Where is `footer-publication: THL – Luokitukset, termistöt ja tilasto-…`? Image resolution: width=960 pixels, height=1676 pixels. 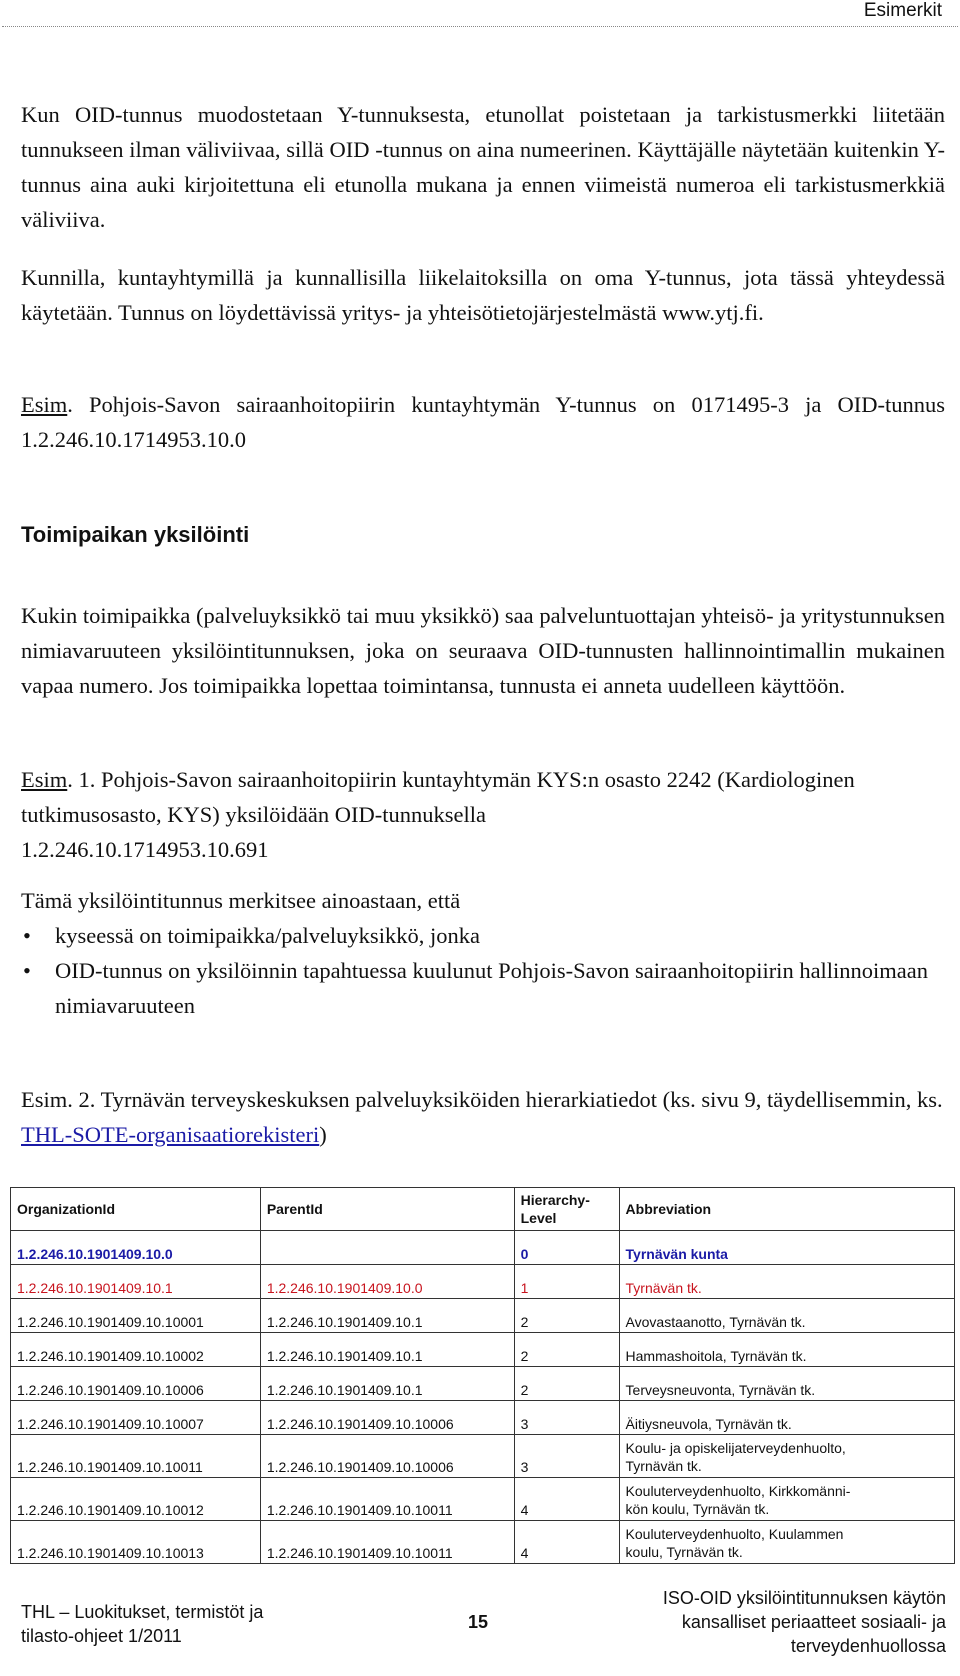 footer-publication: THL – Luokitukset, termistöt ja tilasto-… is located at coordinates (142, 1624).